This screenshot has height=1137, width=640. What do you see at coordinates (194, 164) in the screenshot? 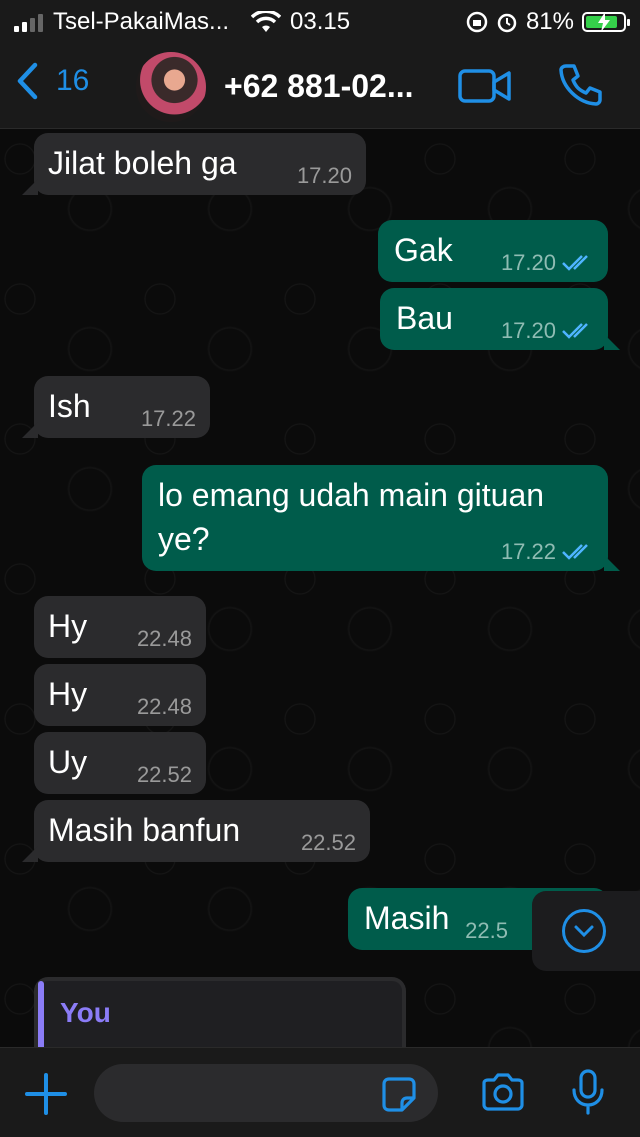
I see `message-incoming: Jilat boleh ga 17.20` at bounding box center [194, 164].